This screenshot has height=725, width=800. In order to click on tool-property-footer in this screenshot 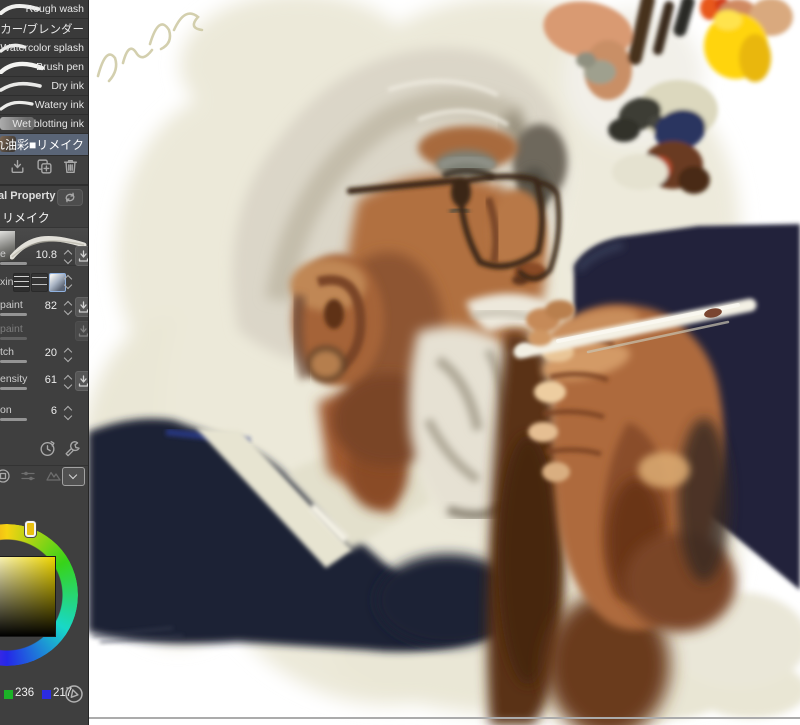, I will do `click(44, 450)`.